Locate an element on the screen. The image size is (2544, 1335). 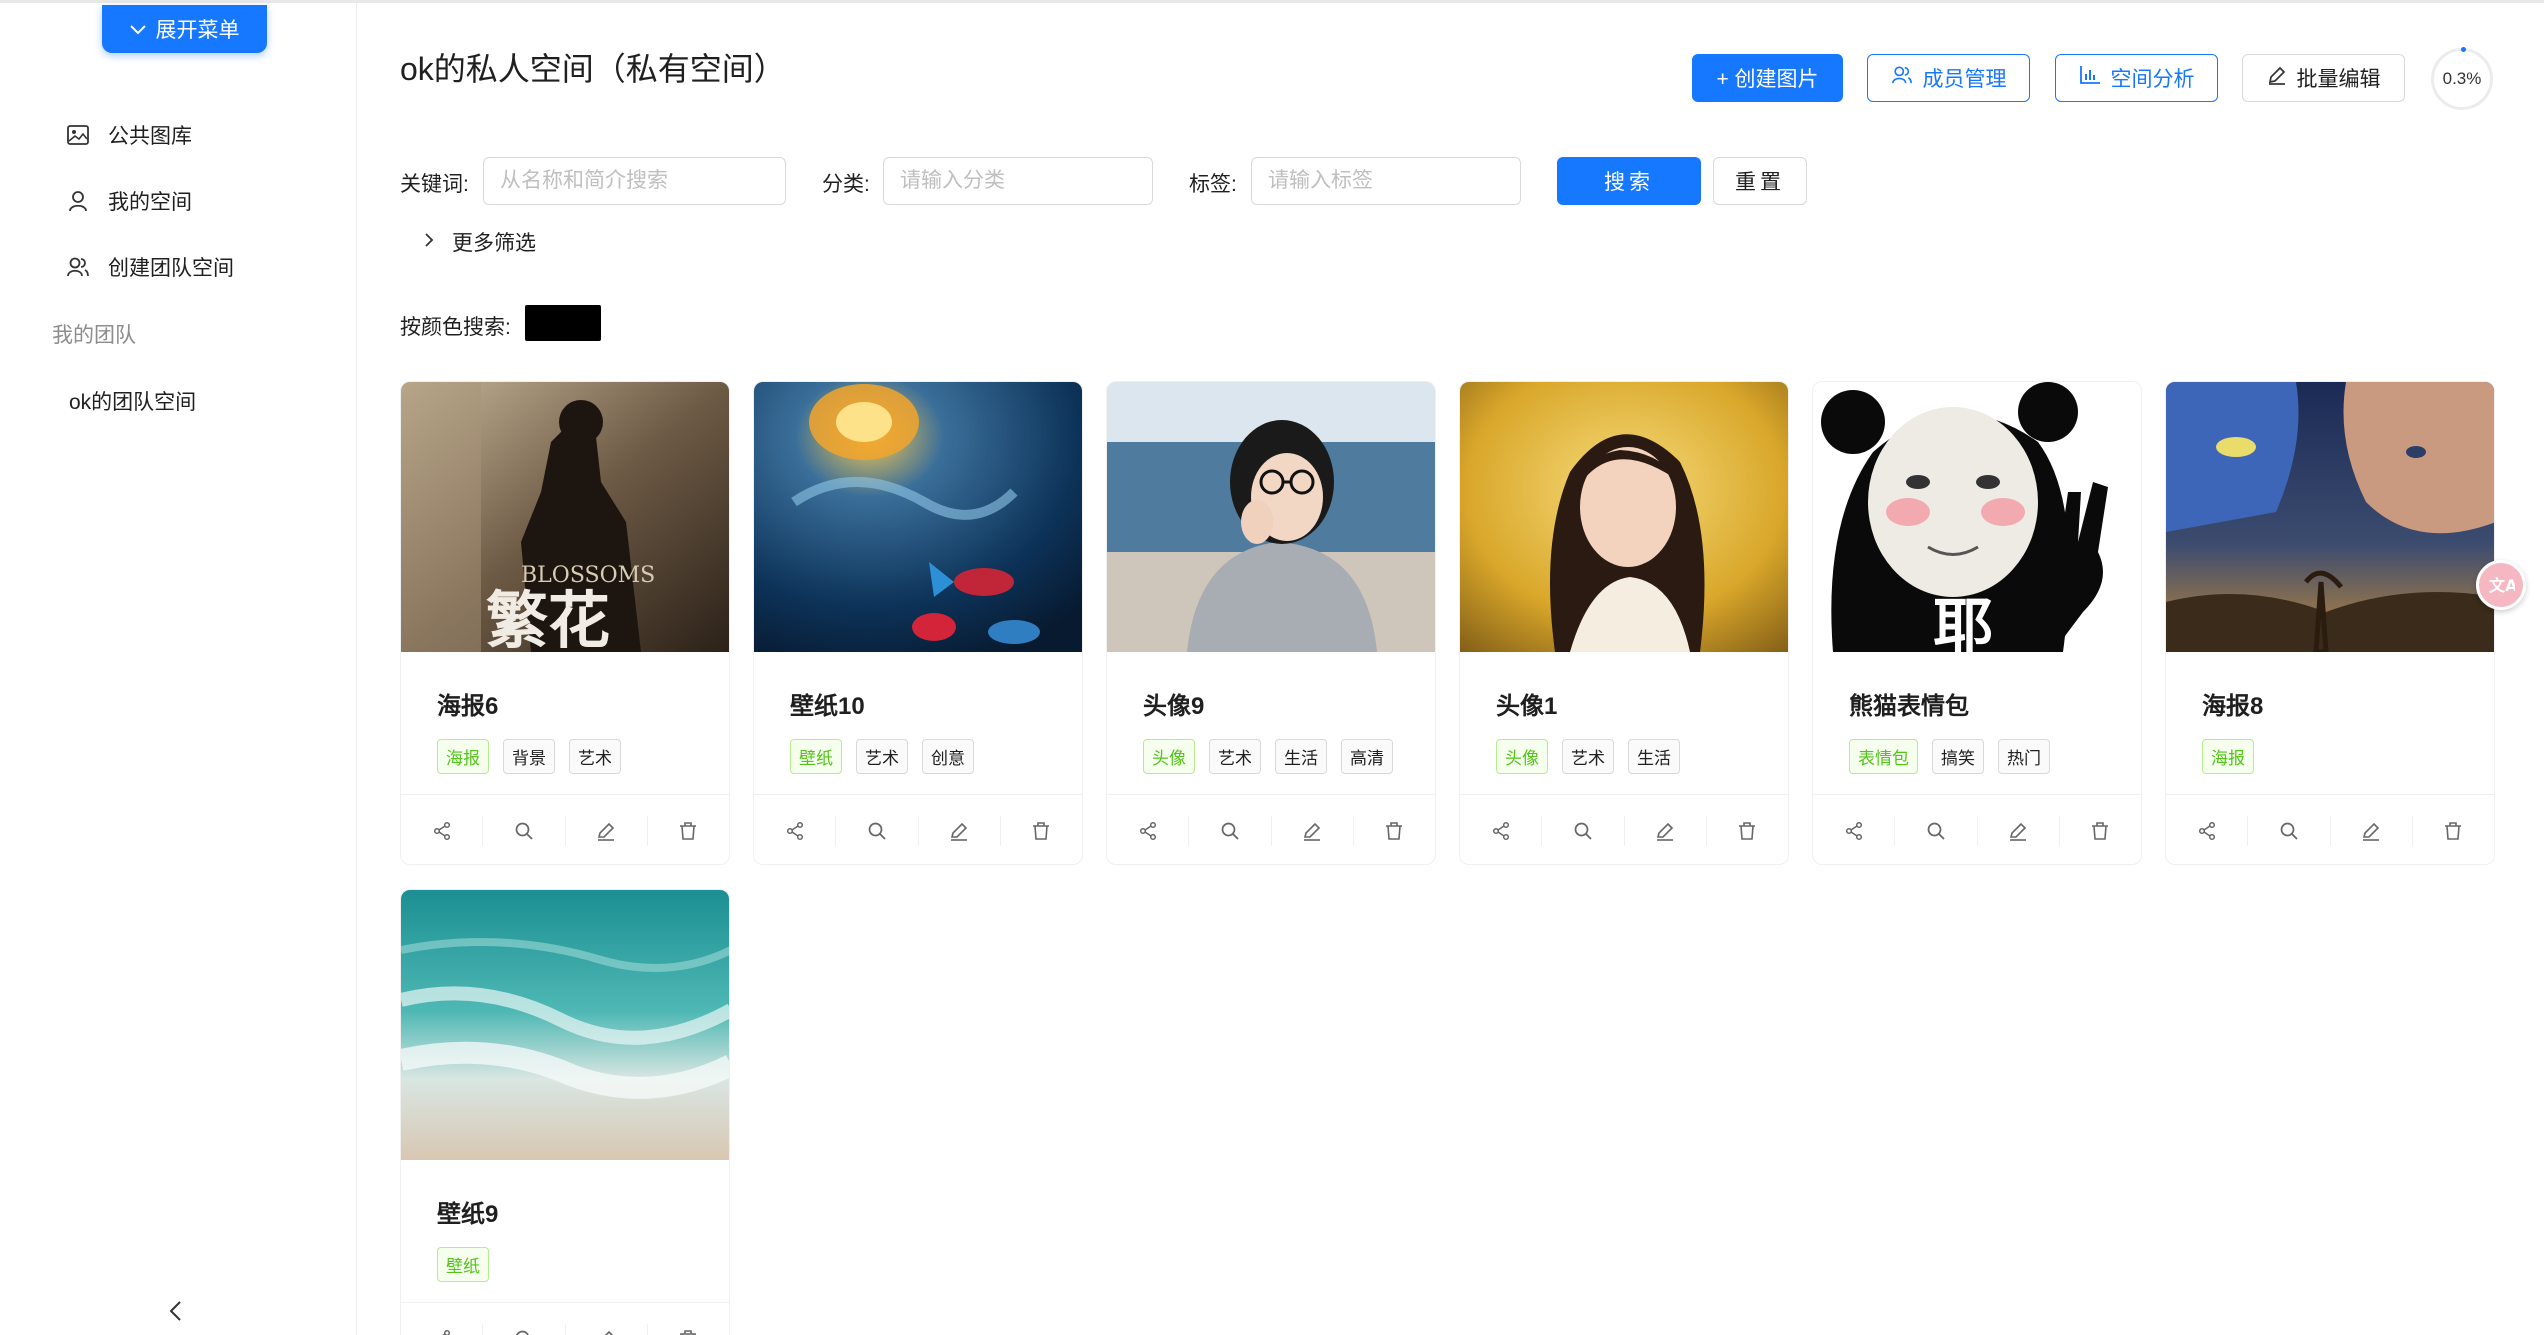
tag: 背景 is located at coordinates (529, 756).